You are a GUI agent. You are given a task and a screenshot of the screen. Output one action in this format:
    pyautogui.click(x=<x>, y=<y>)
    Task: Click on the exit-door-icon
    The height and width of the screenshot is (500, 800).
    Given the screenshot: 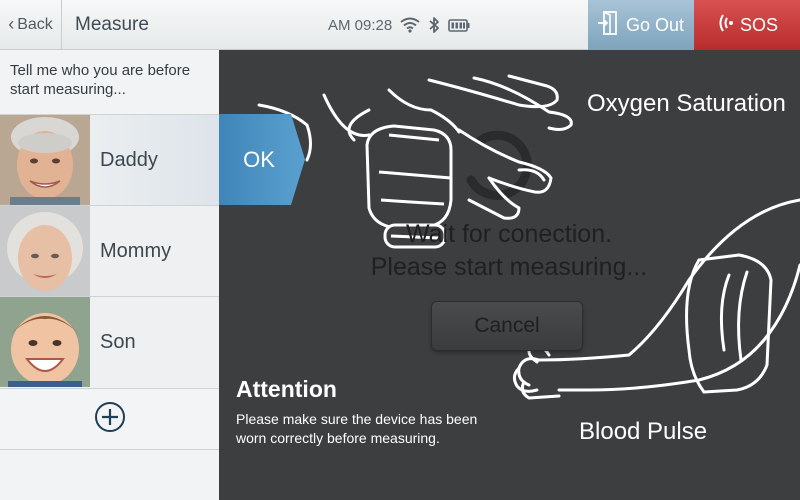 What is the action you would take?
    pyautogui.click(x=607, y=25)
    